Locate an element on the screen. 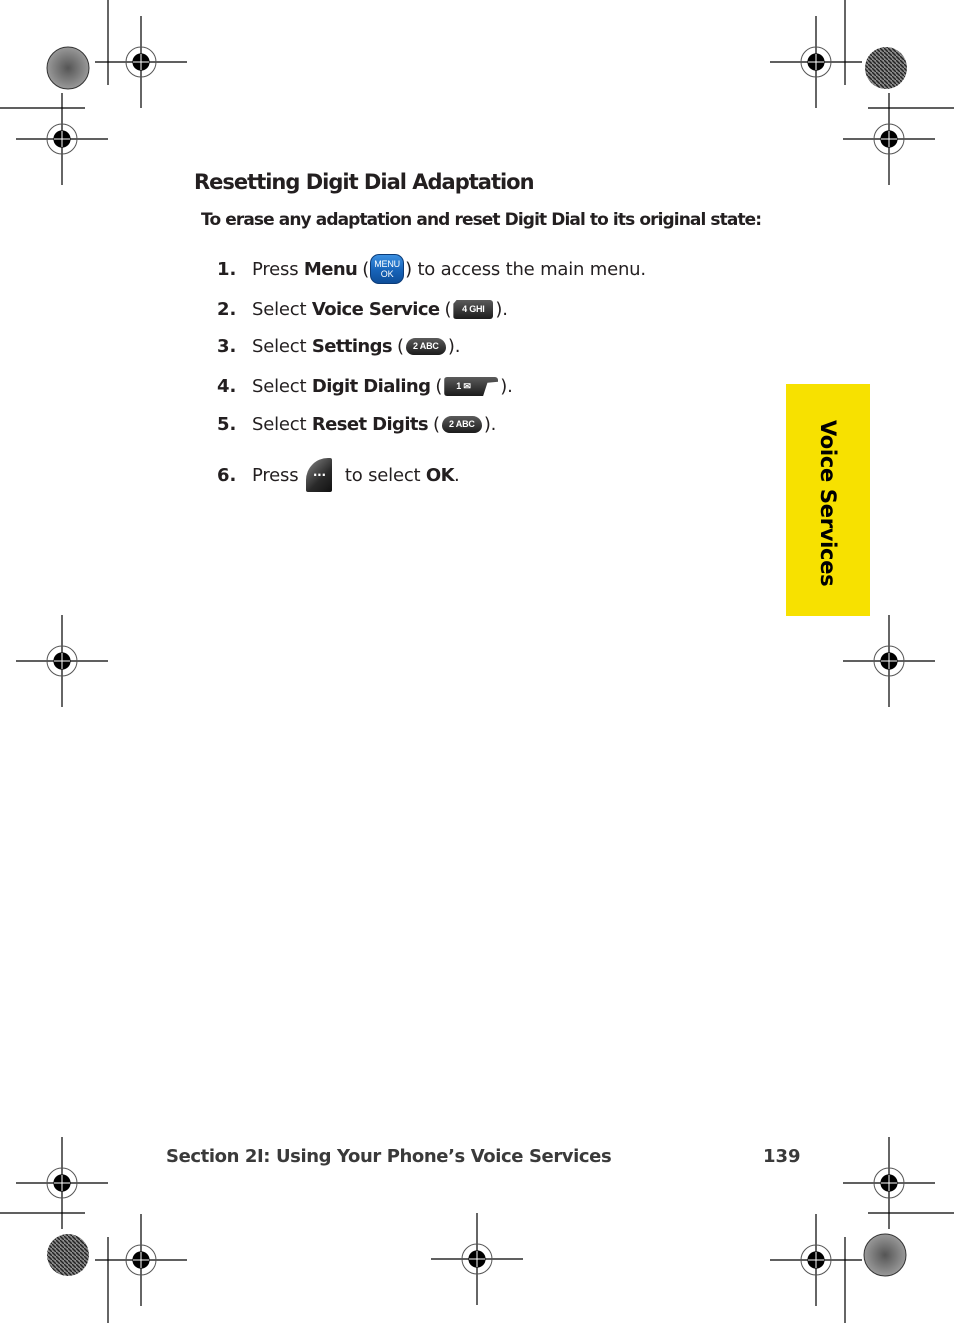 The width and height of the screenshot is (954, 1323). chapter-side-tab: Voice Services is located at coordinates (828, 500).